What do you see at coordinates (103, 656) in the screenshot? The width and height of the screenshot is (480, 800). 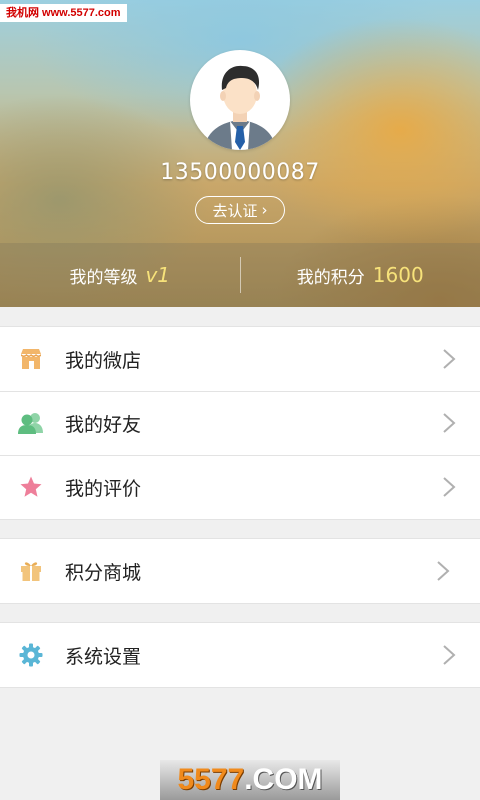 I see `menu-item-label: 系统设置` at bounding box center [103, 656].